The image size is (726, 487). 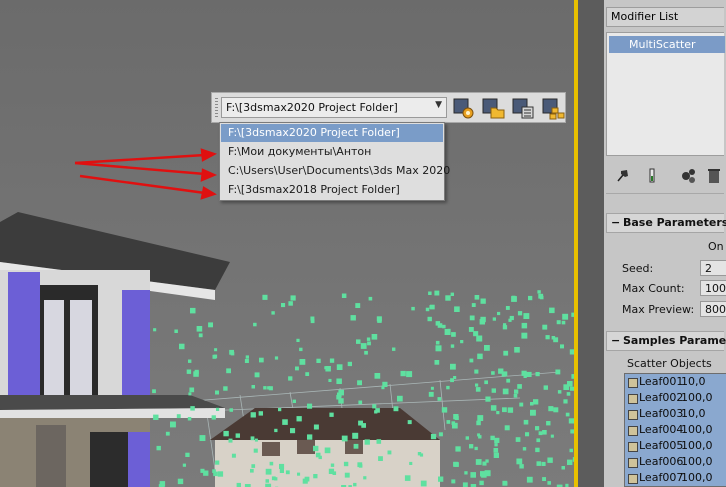 I want to click on object-name: Leaf005, so click(x=661, y=445).